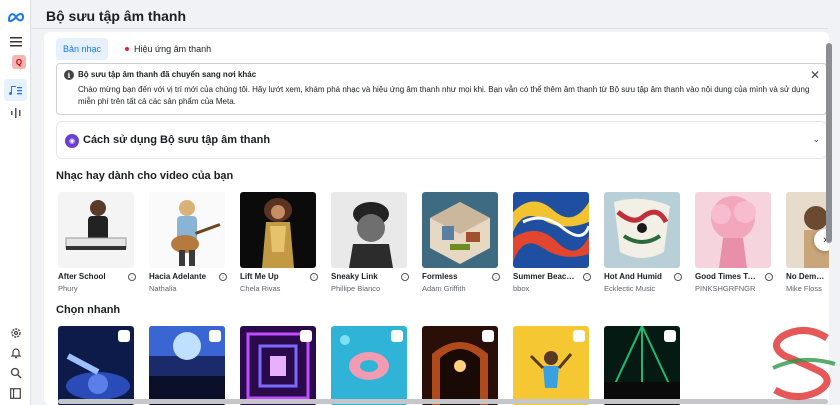 The width and height of the screenshot is (840, 405). What do you see at coordinates (815, 75) in the screenshot?
I see `close-icon: ✕` at bounding box center [815, 75].